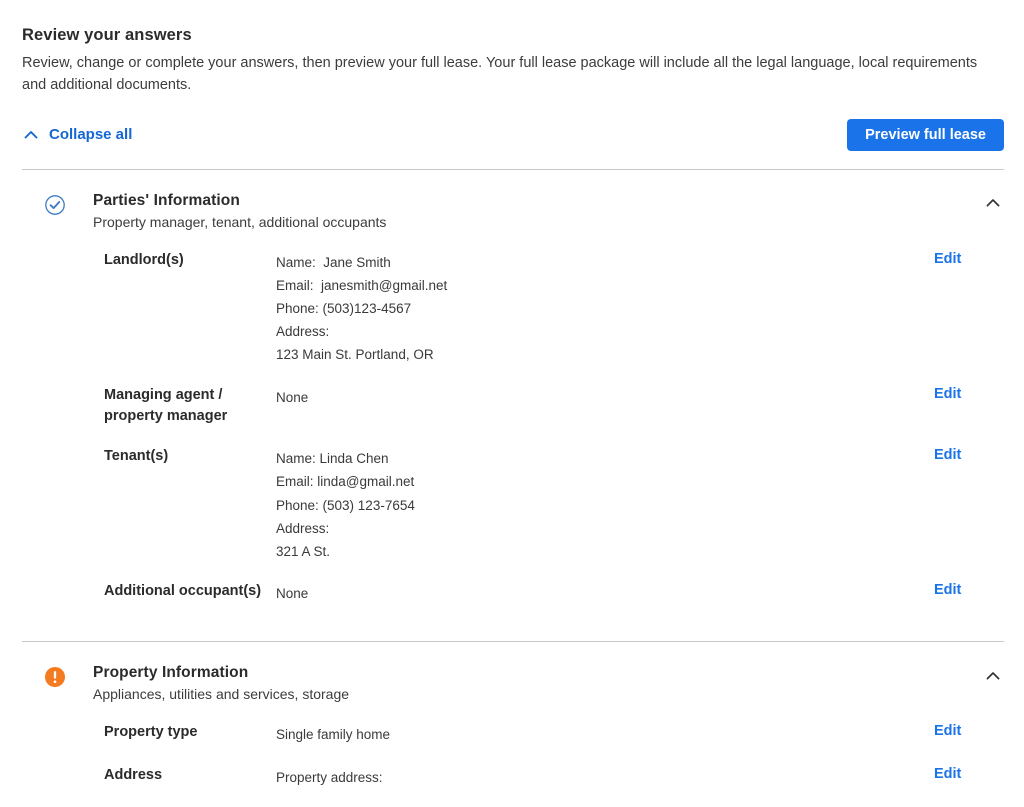 The width and height of the screenshot is (1024, 807). What do you see at coordinates (333, 262) in the screenshot?
I see `answer-value-line: Name: Jane Smith` at bounding box center [333, 262].